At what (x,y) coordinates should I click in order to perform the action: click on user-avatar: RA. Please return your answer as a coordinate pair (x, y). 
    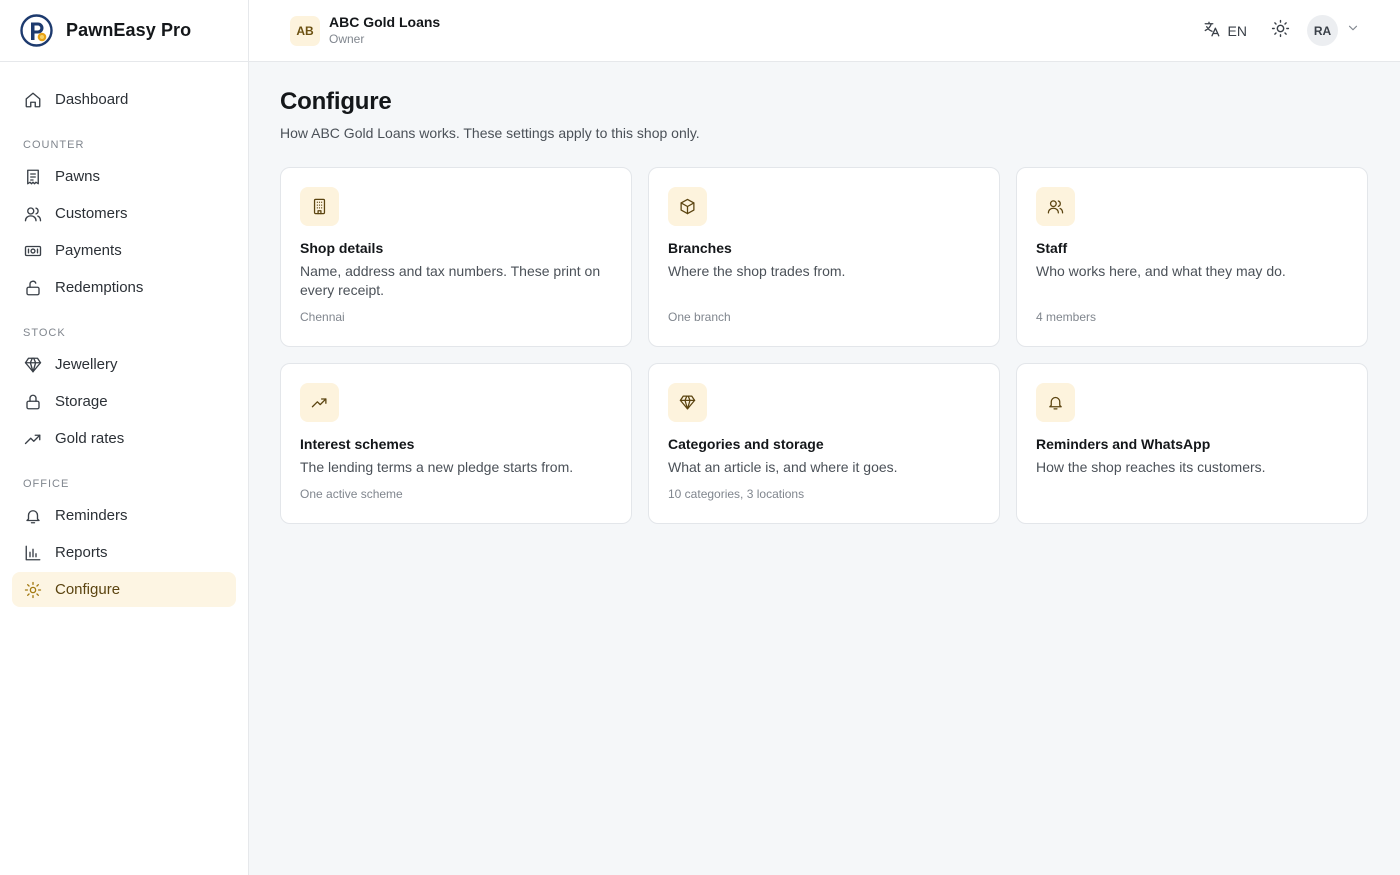
    Looking at the image, I should click on (1322, 30).